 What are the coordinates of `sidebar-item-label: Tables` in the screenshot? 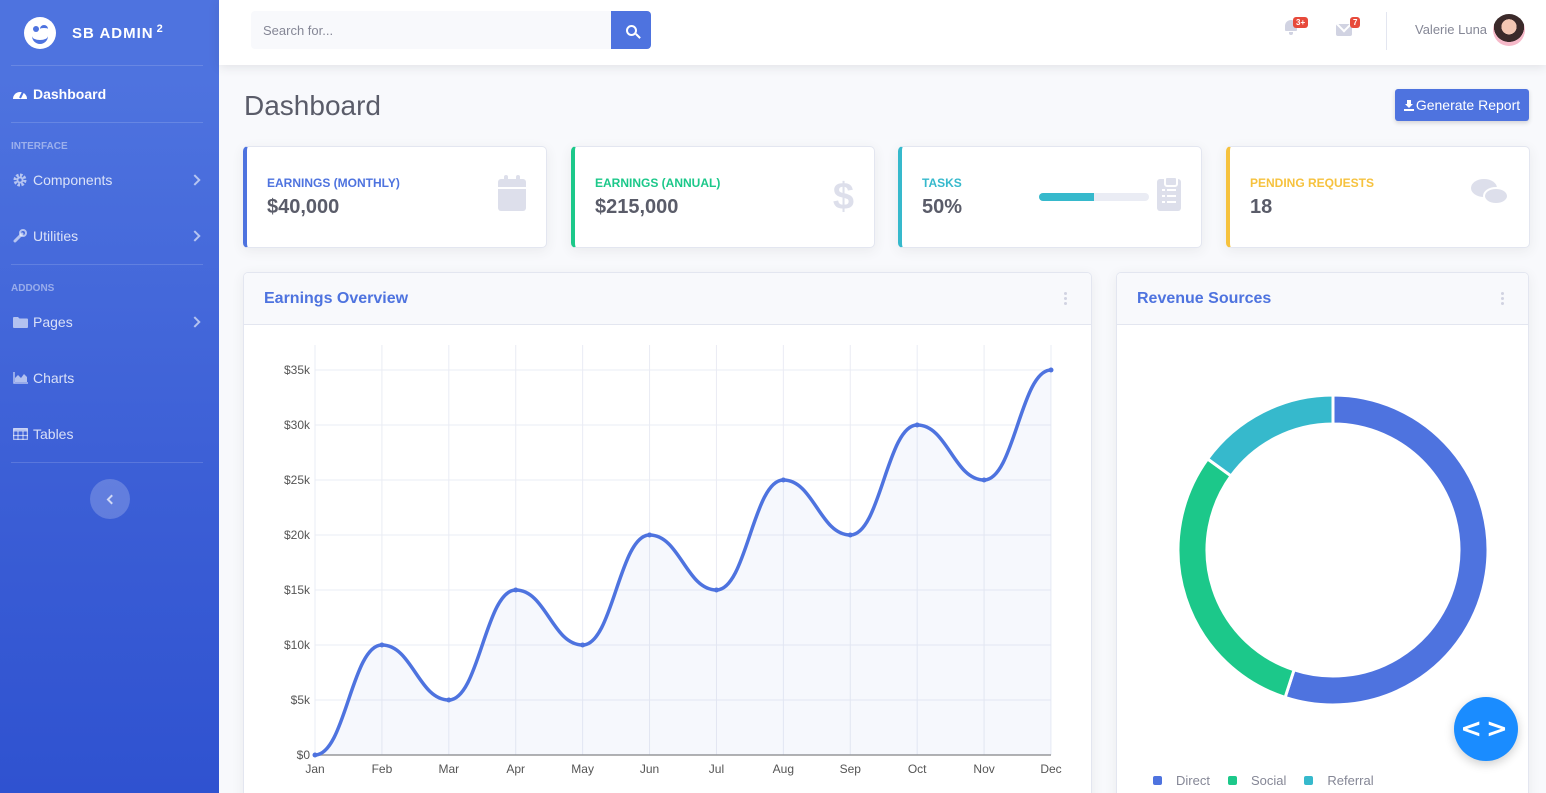 It's located at (53, 434).